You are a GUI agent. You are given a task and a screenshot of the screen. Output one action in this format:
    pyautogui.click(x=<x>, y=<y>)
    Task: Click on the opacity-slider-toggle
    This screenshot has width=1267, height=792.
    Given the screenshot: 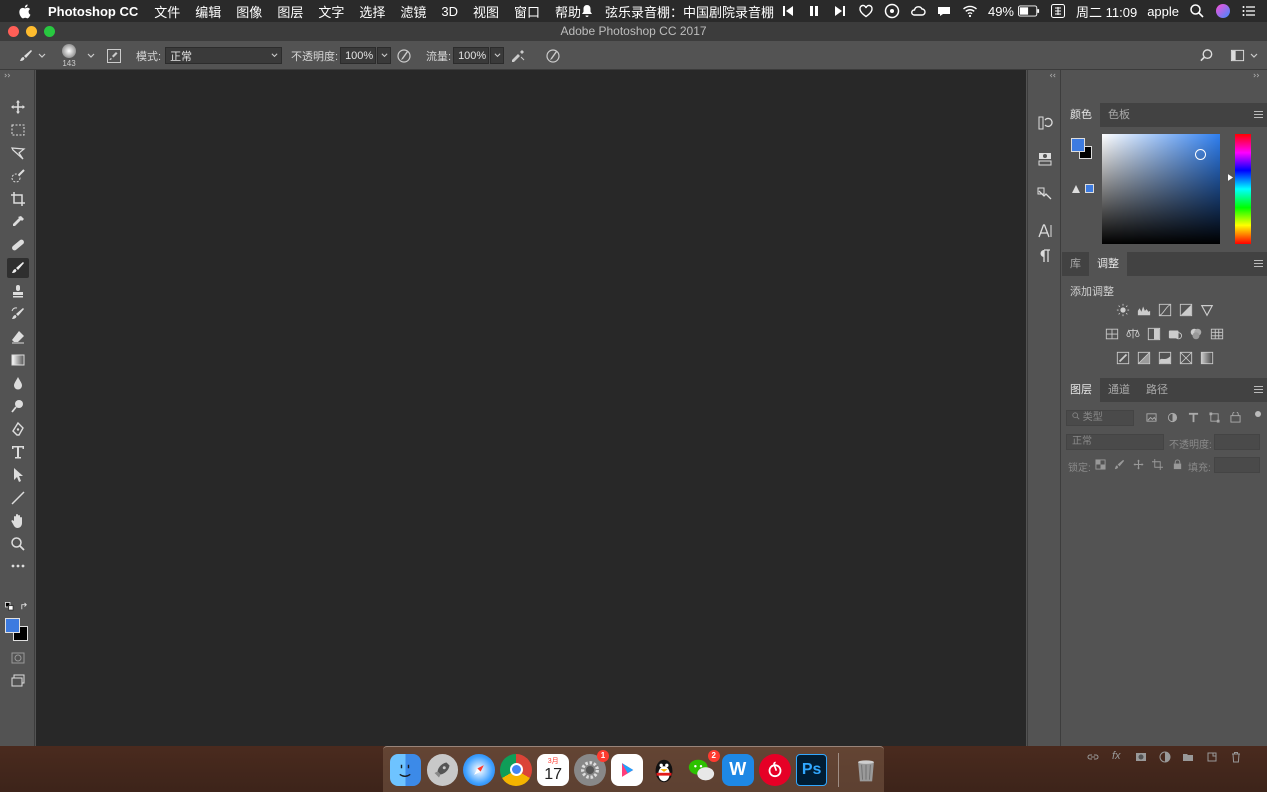 What is the action you would take?
    pyautogui.click(x=384, y=55)
    